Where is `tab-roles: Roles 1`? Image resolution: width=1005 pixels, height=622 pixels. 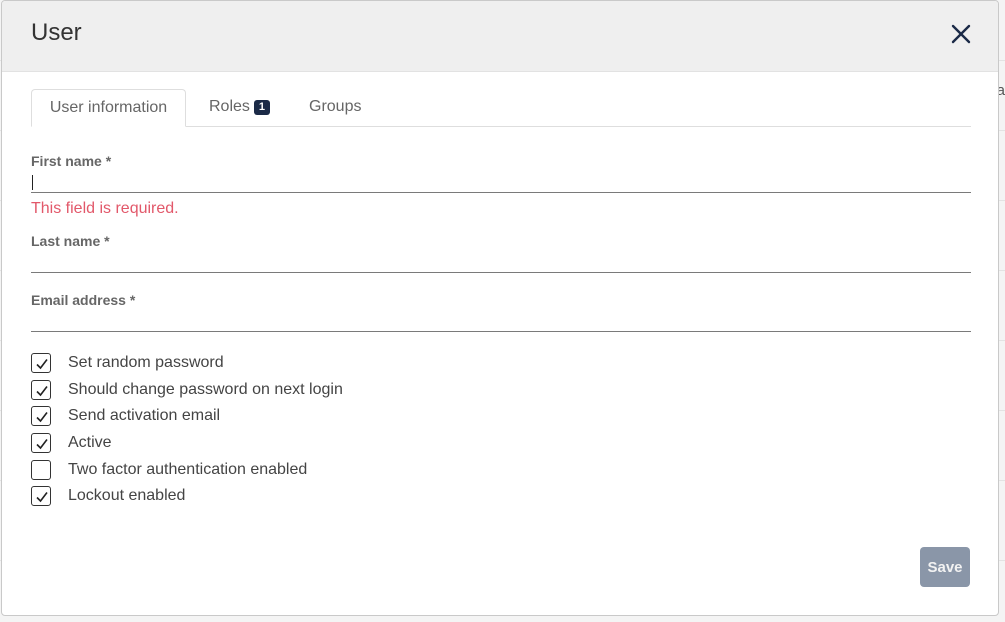 tab-roles: Roles 1 is located at coordinates (239, 107).